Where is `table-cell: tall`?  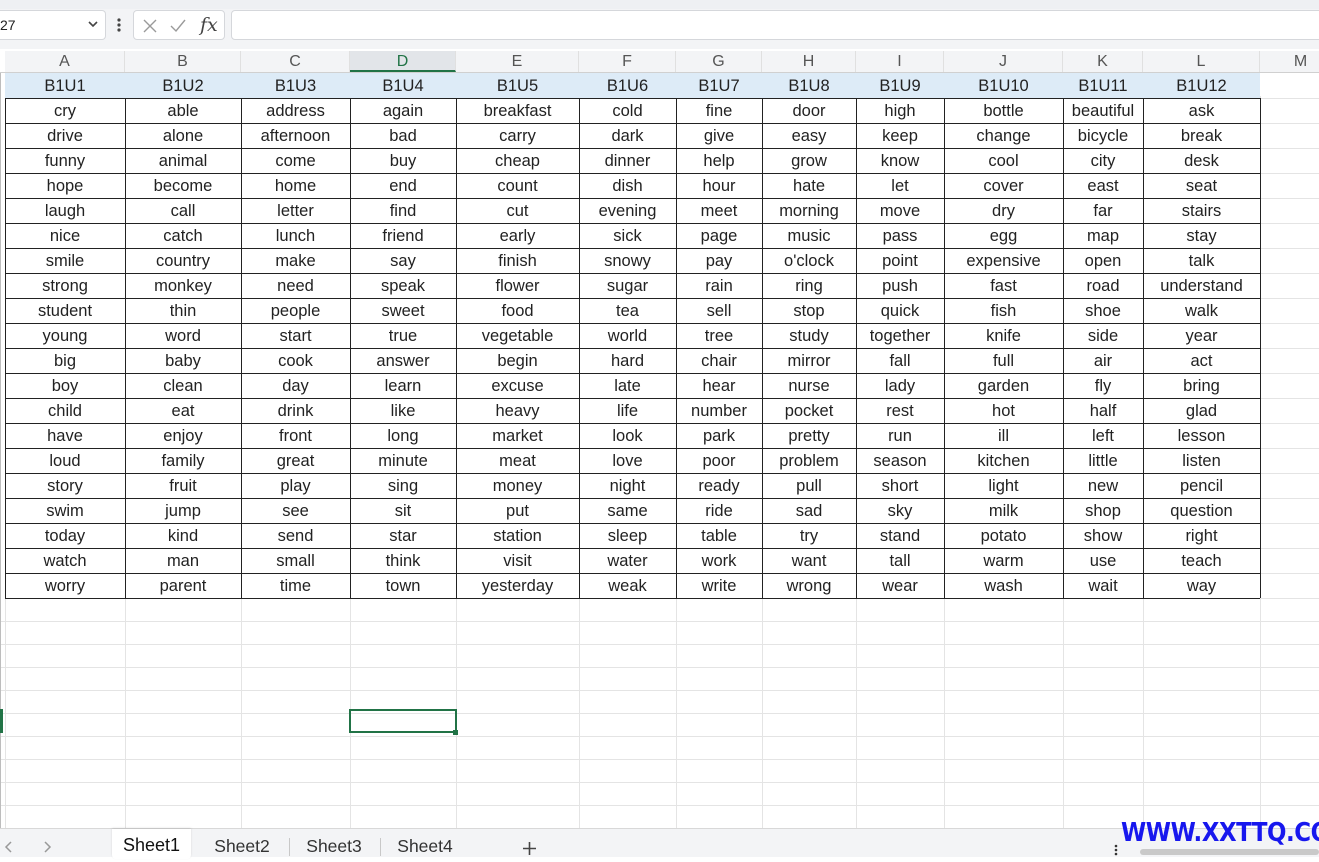 table-cell: tall is located at coordinates (900, 560).